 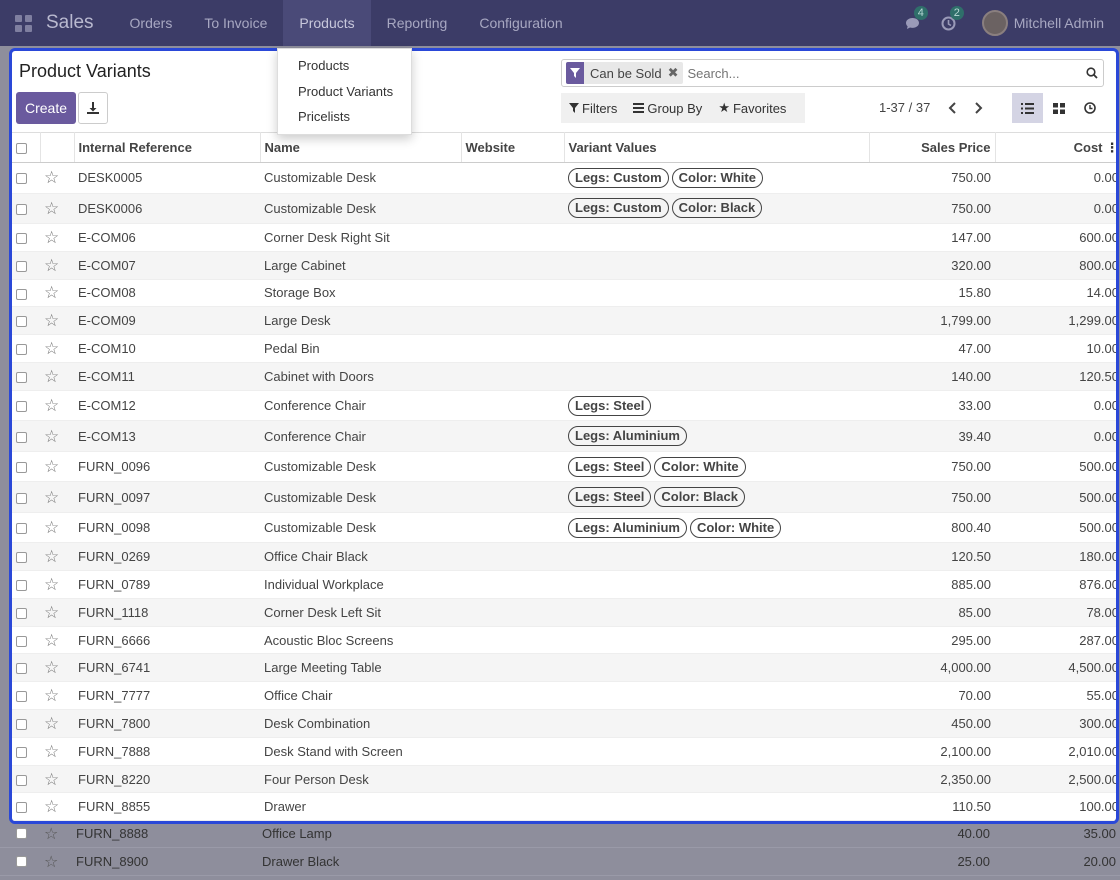 I want to click on table-row: ☆ E-COM09 Large Desk 1,799.00 1,299.00, so click(x=564, y=321).